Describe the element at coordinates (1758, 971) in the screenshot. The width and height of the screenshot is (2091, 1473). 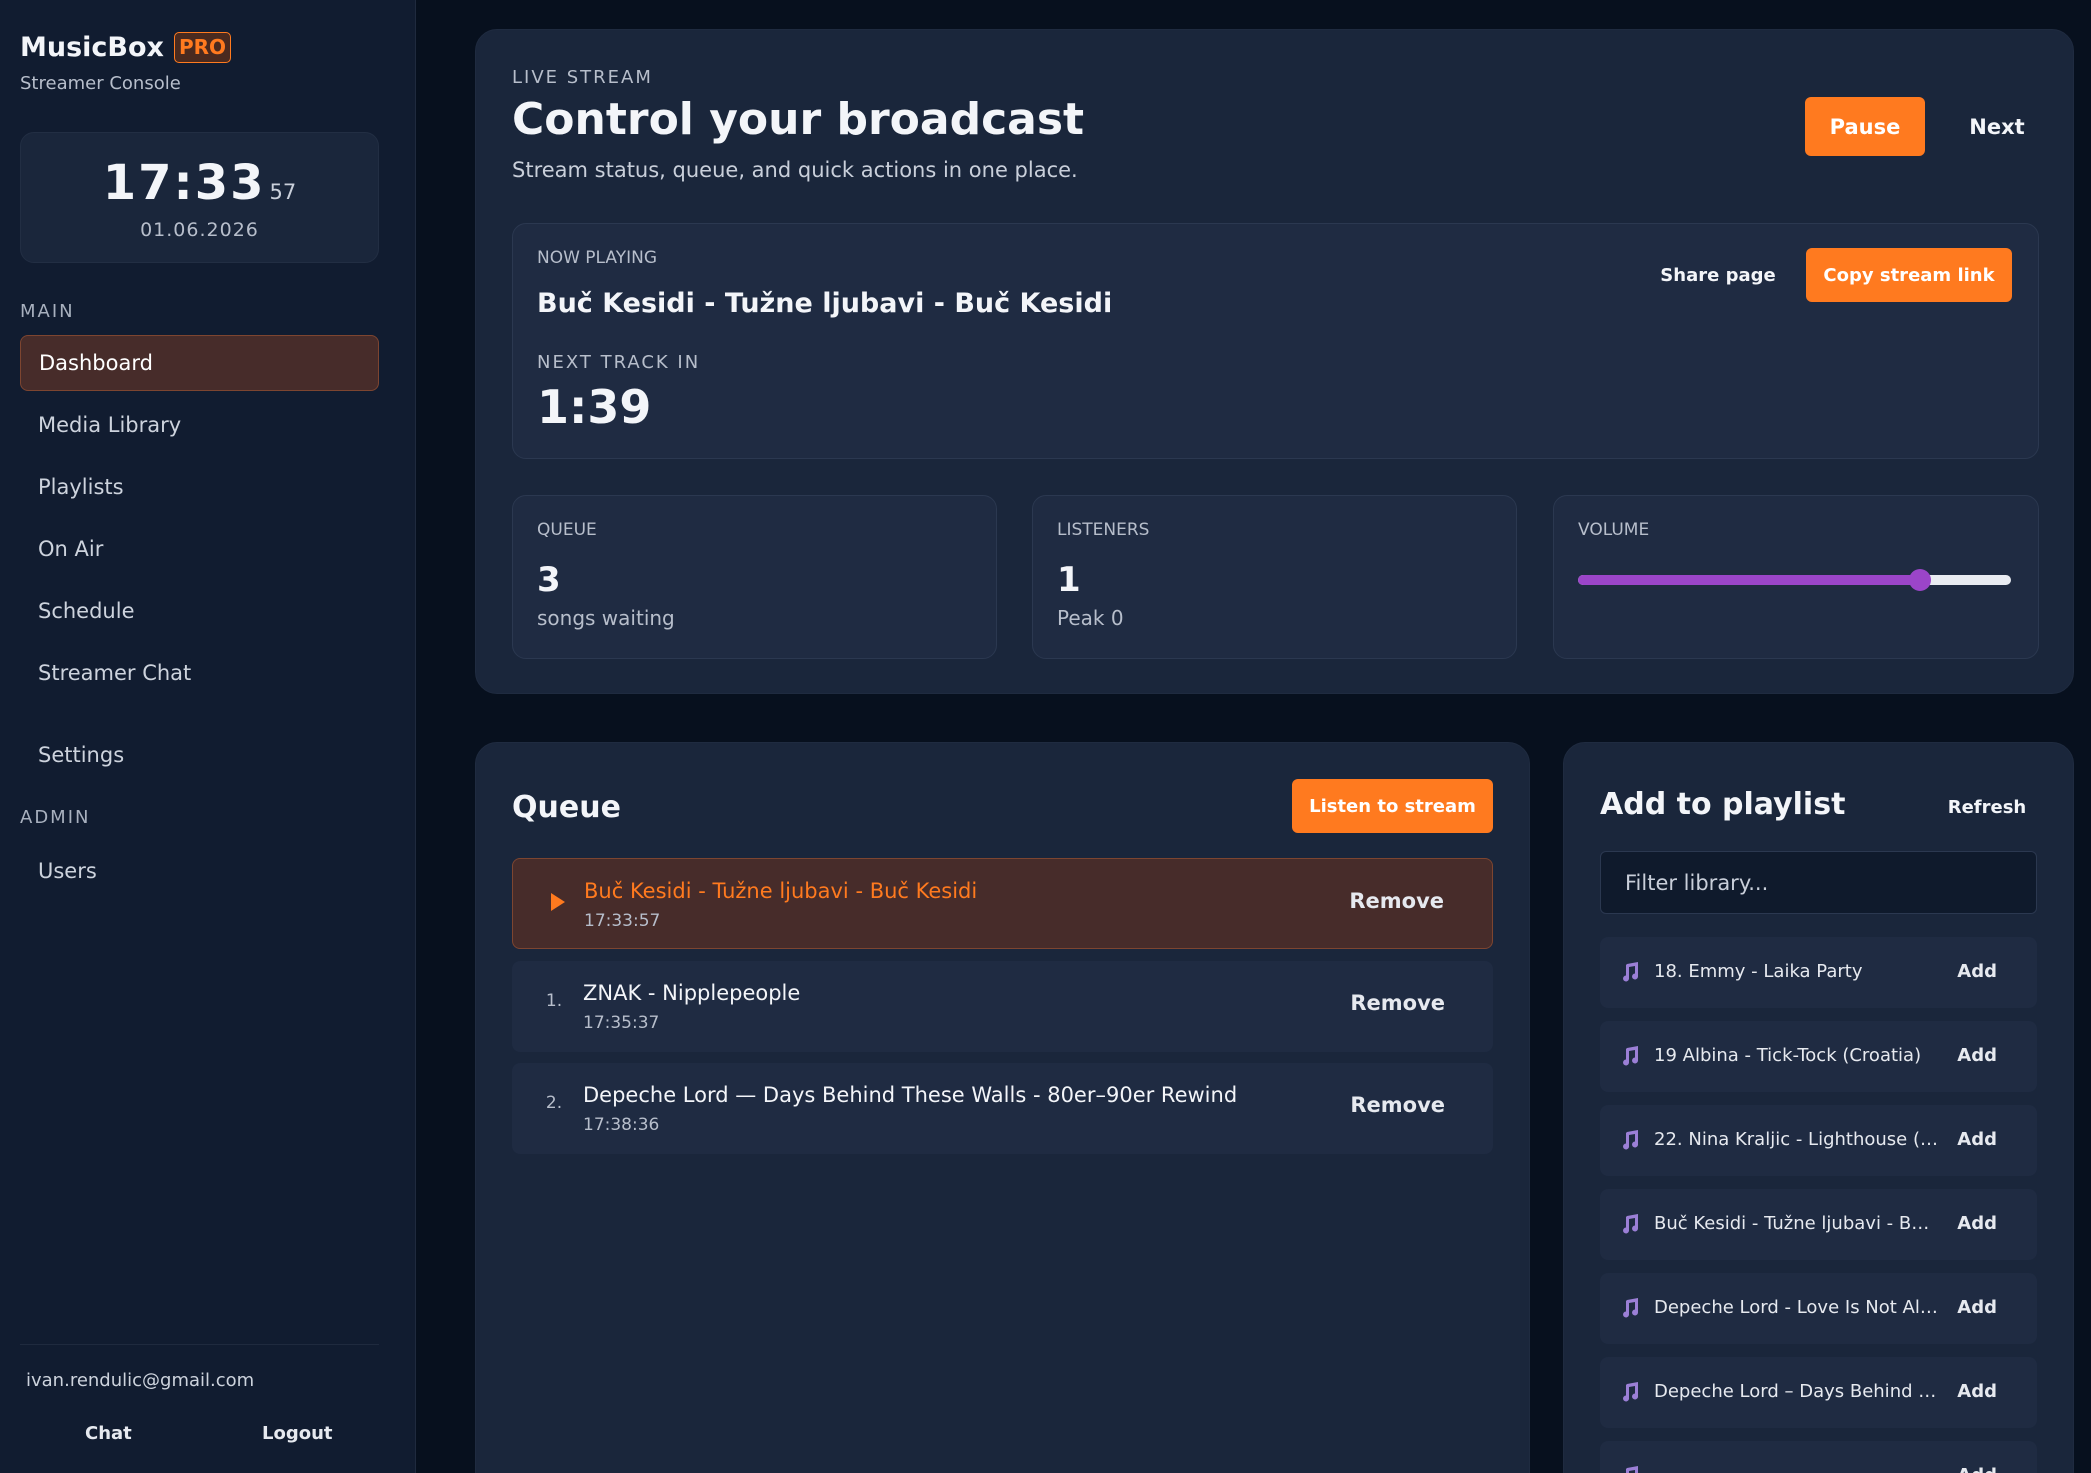
I see `library-item-title: 18. Emmy - Laika Party` at that location.